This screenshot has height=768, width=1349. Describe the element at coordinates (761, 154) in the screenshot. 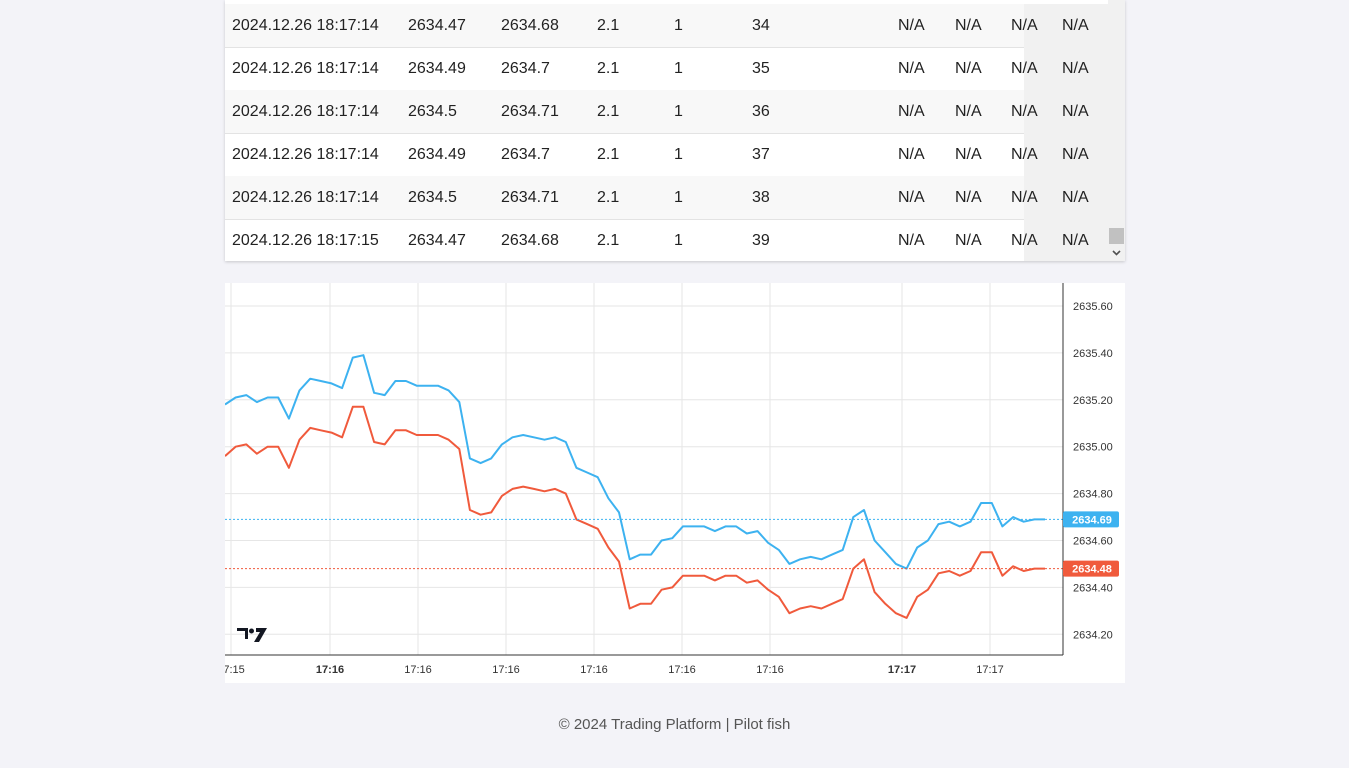

I see `cell-sequence: 37` at that location.